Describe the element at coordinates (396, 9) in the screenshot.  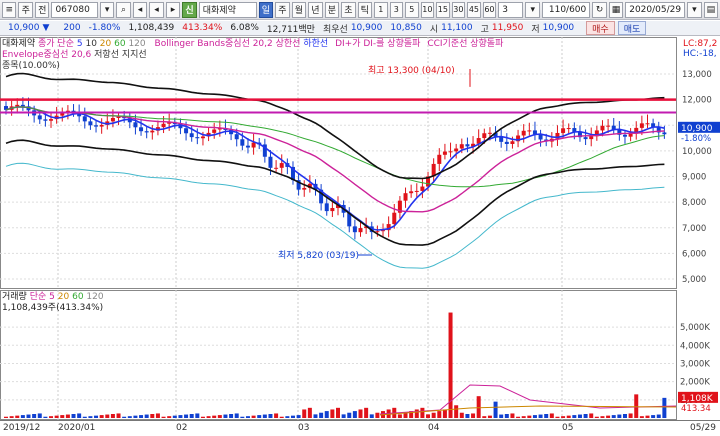
I see `interval-3: 3` at that location.